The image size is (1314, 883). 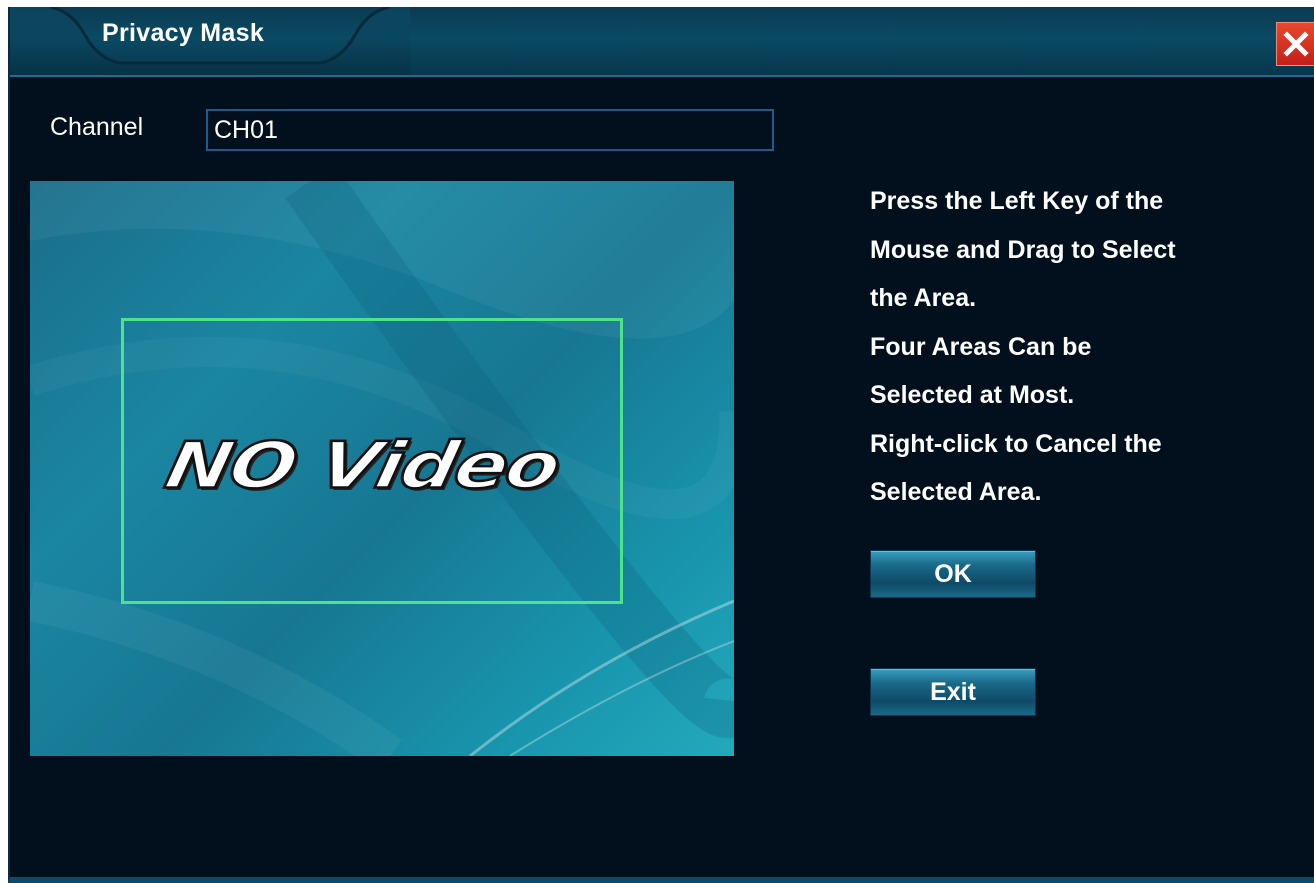 I want to click on close-icon, so click(x=1296, y=44).